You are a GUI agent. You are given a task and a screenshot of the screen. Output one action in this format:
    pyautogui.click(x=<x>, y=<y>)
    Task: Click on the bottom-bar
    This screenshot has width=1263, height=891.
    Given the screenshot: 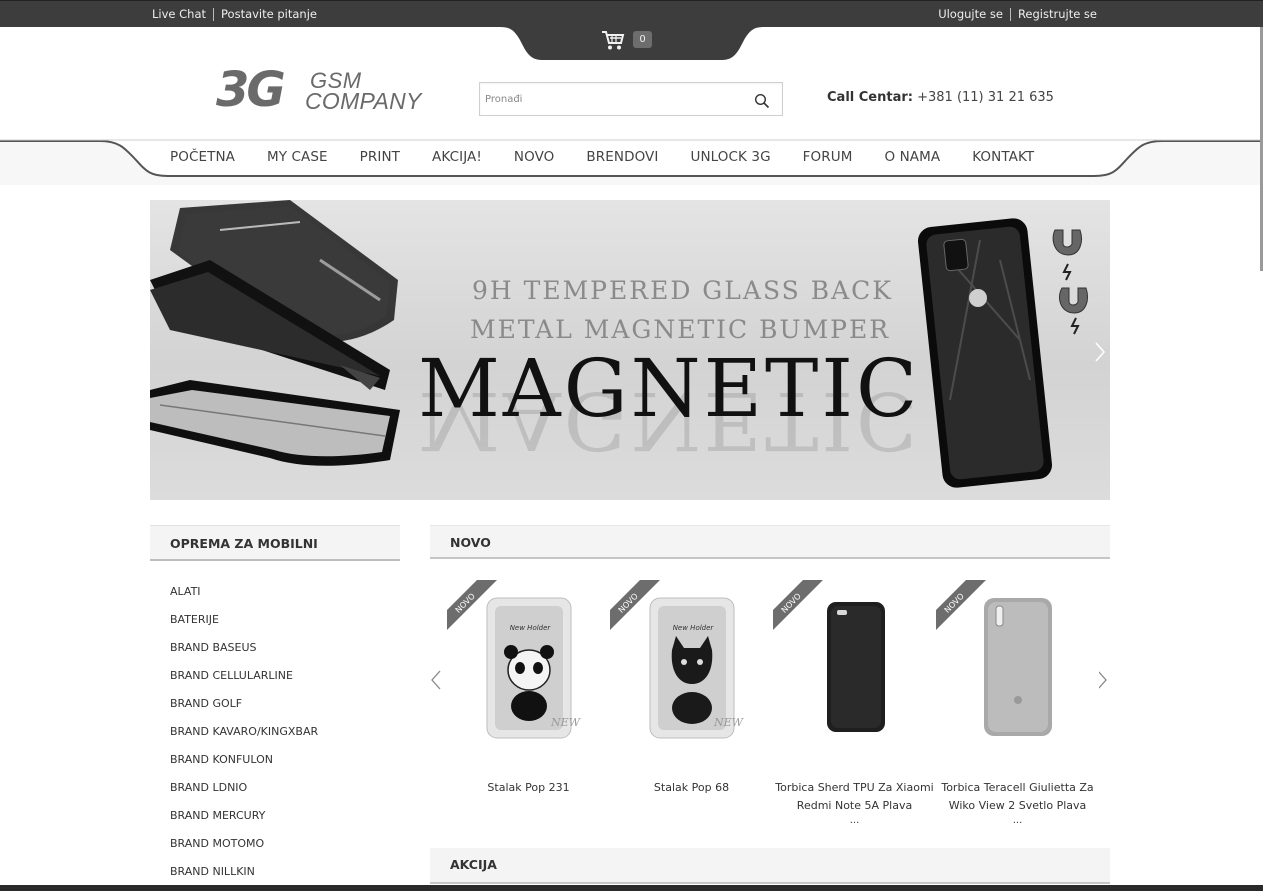 What is the action you would take?
    pyautogui.click(x=631, y=888)
    